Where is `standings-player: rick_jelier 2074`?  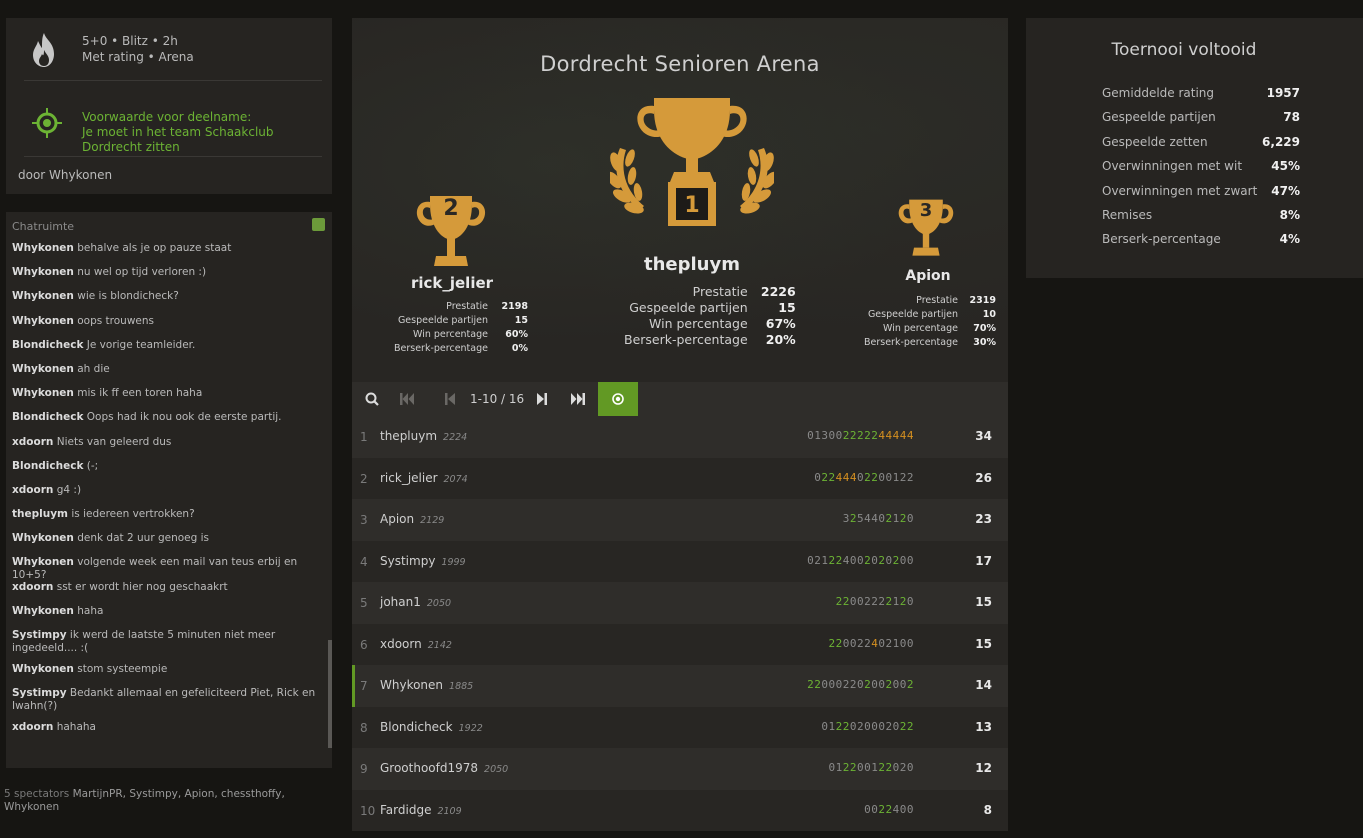
standings-player: rick_jelier 2074 is located at coordinates (424, 478).